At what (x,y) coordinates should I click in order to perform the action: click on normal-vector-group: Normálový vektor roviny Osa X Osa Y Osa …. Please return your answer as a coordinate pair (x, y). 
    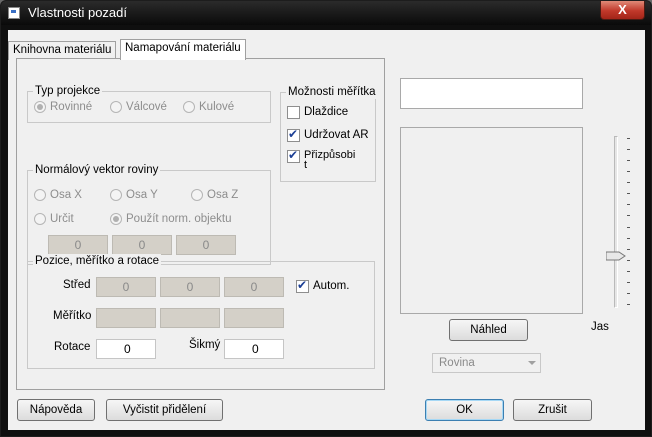
    Looking at the image, I should click on (149, 214).